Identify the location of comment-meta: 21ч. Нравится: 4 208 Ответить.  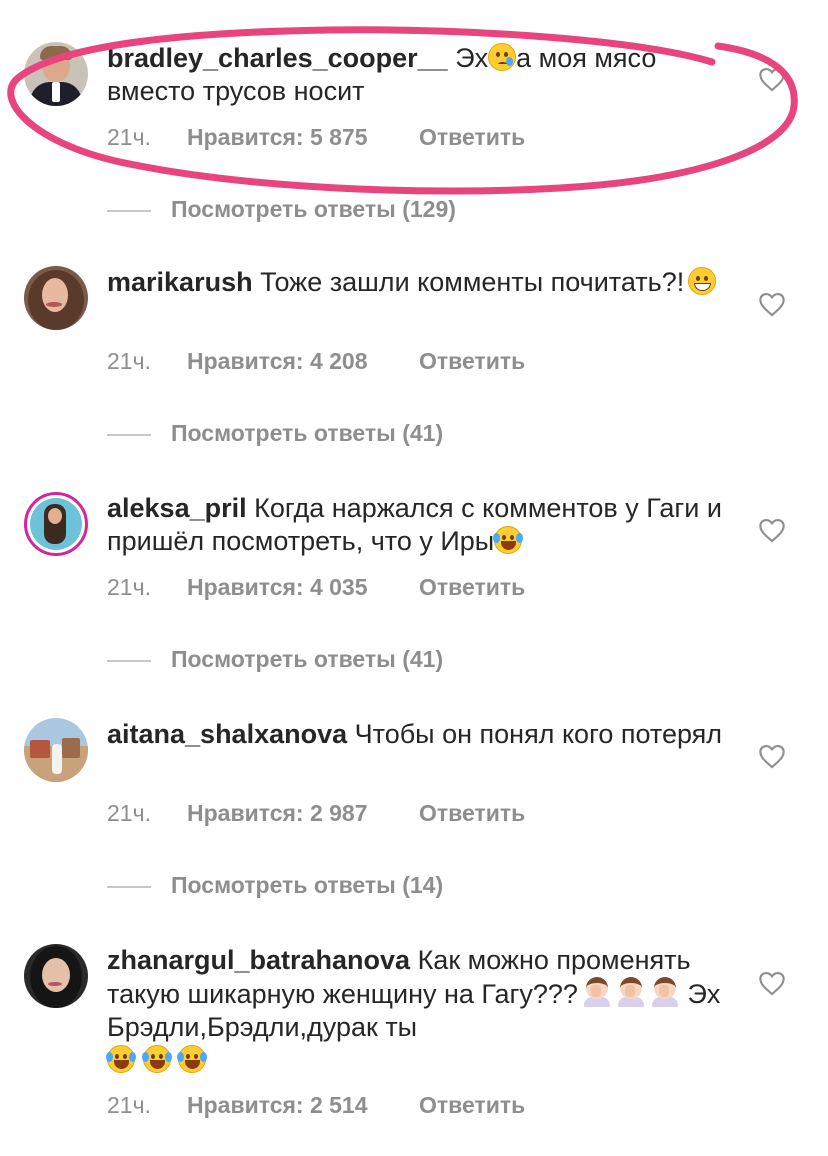
(316, 361).